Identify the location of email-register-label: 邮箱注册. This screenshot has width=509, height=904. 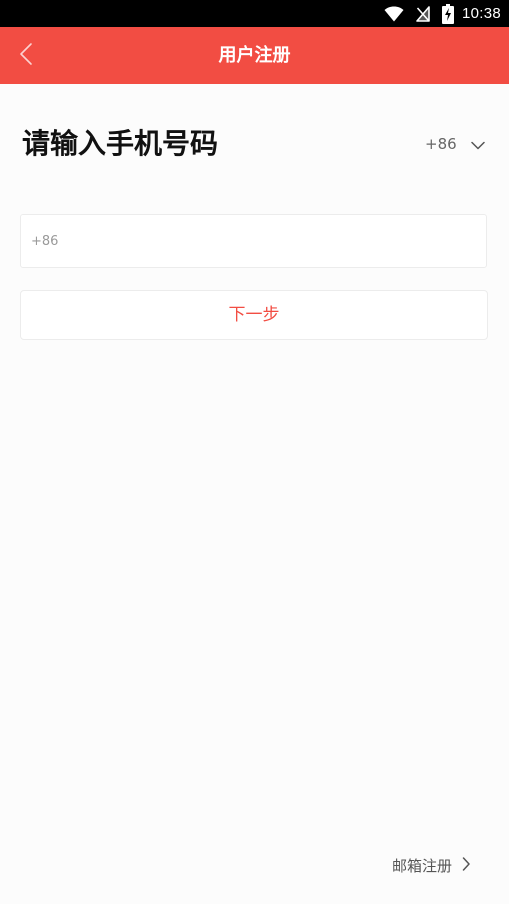
(422, 865).